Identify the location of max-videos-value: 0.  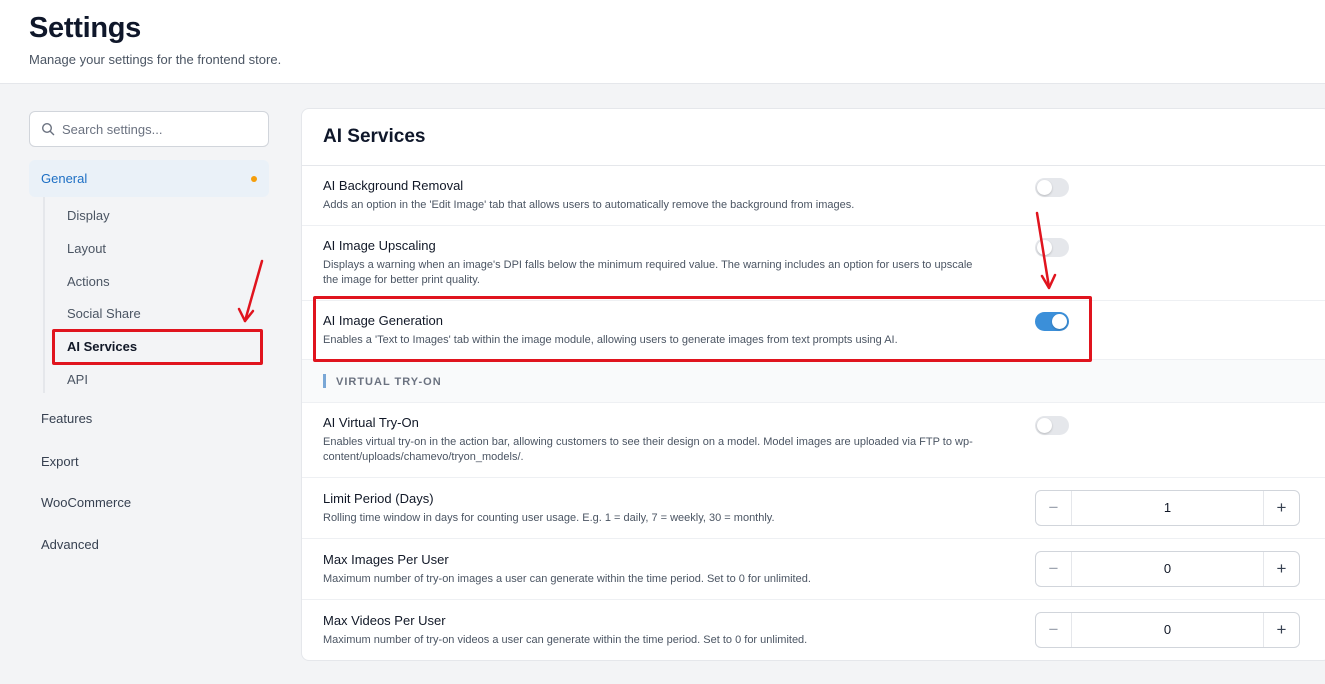
(1167, 630).